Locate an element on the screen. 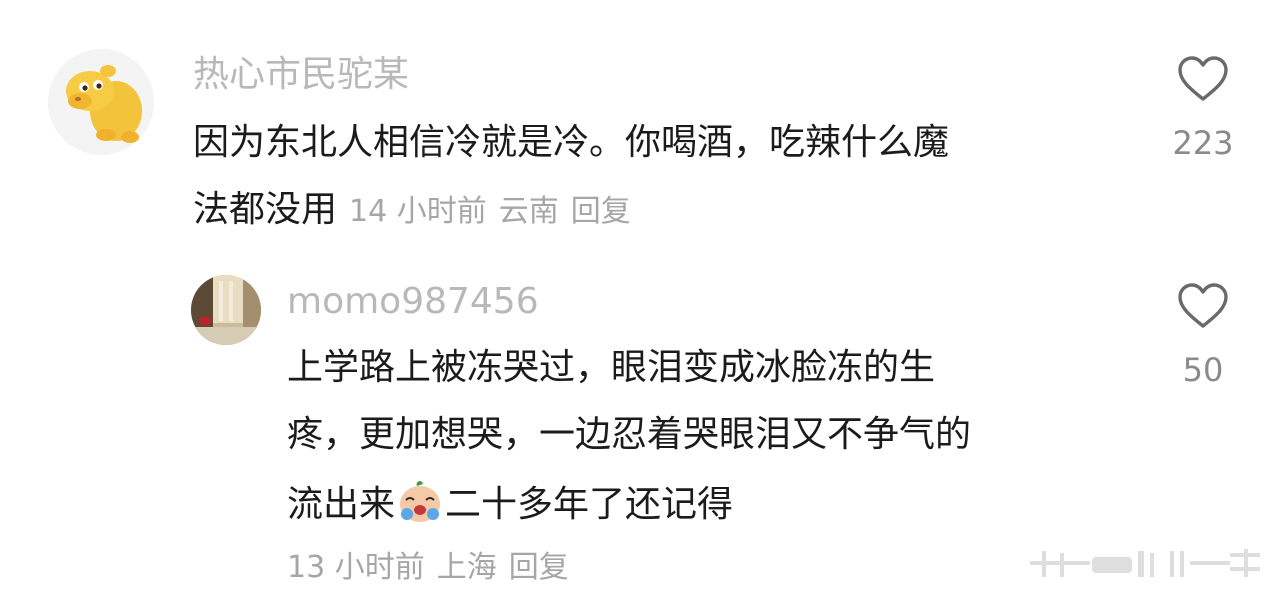 The image size is (1280, 598). comment-meta: 13 小时前 上海 回复 is located at coordinates (428, 568).